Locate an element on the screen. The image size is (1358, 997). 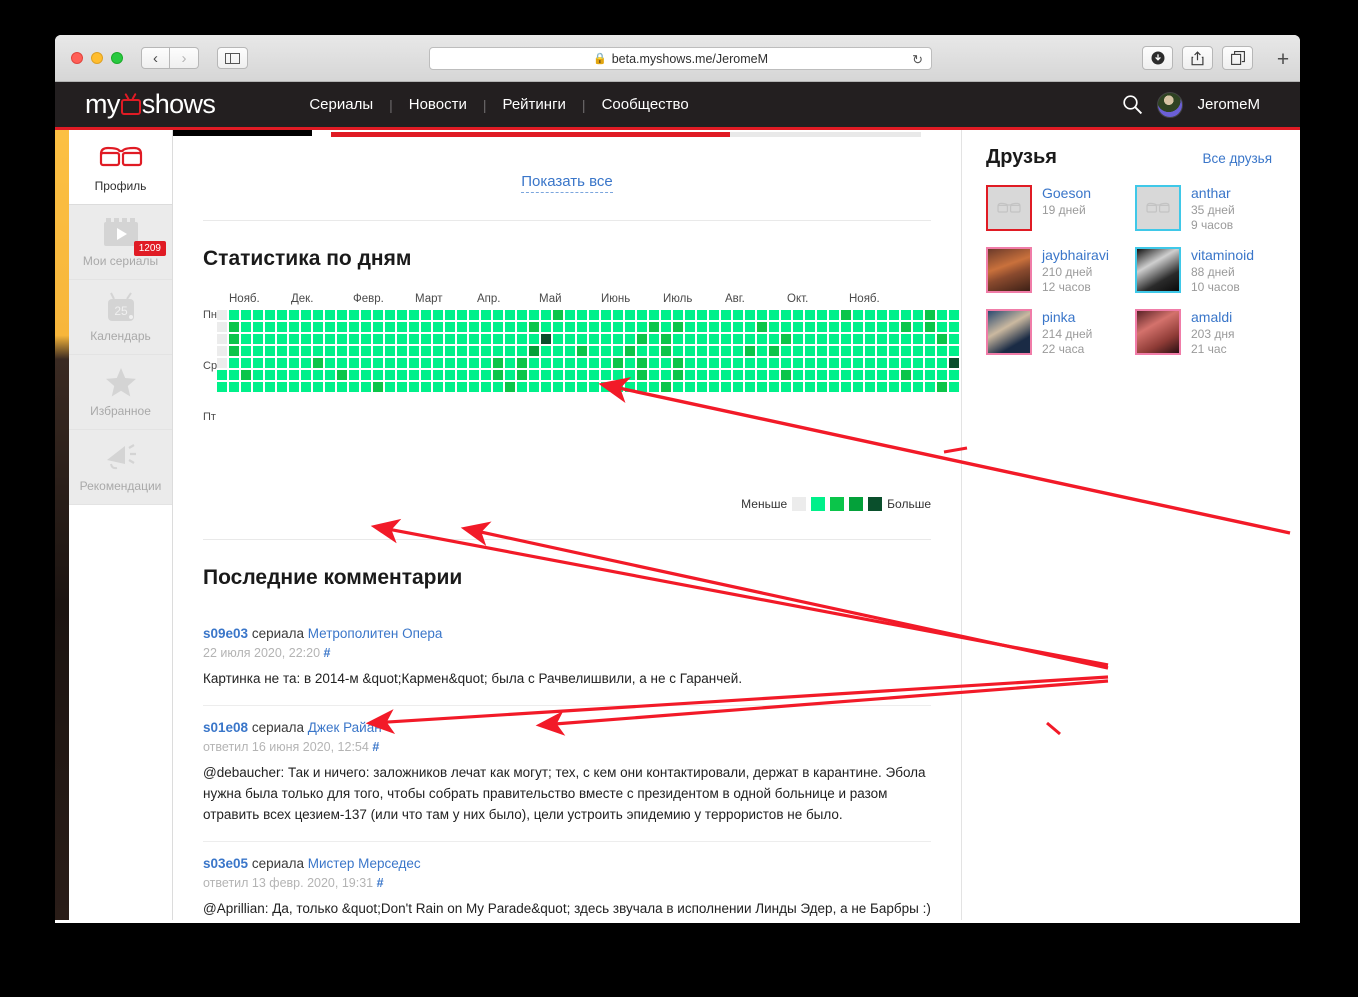
friend-name: Goeson is located at coordinates (1066, 193).